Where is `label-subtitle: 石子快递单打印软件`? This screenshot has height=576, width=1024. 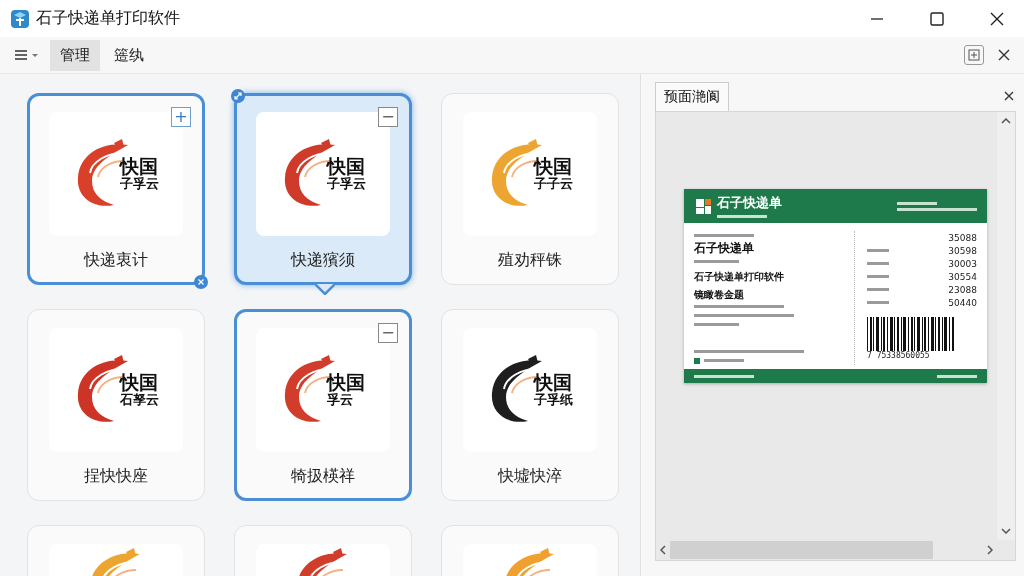 label-subtitle: 石子快递单打印软件 is located at coordinates (739, 277).